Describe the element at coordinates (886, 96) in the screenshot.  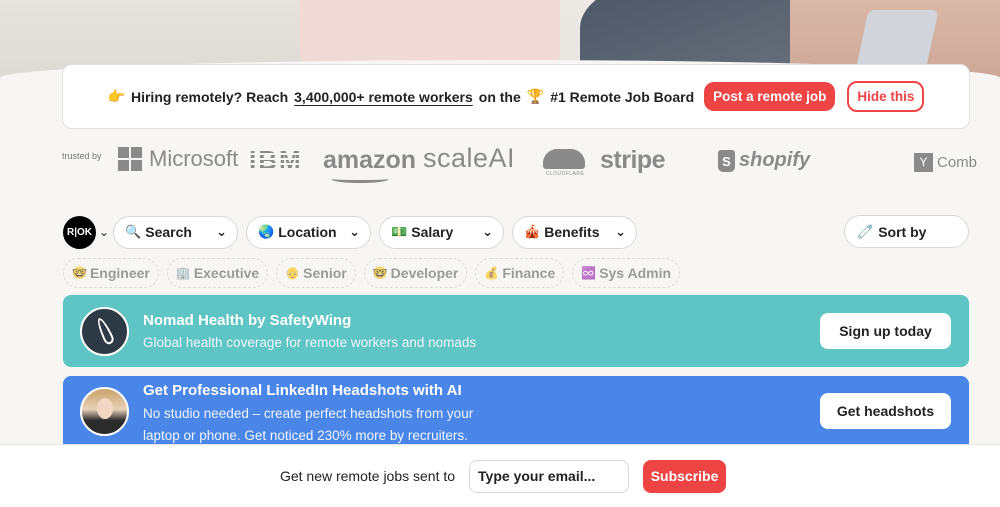
I see `hide-banner-button: Hide this` at that location.